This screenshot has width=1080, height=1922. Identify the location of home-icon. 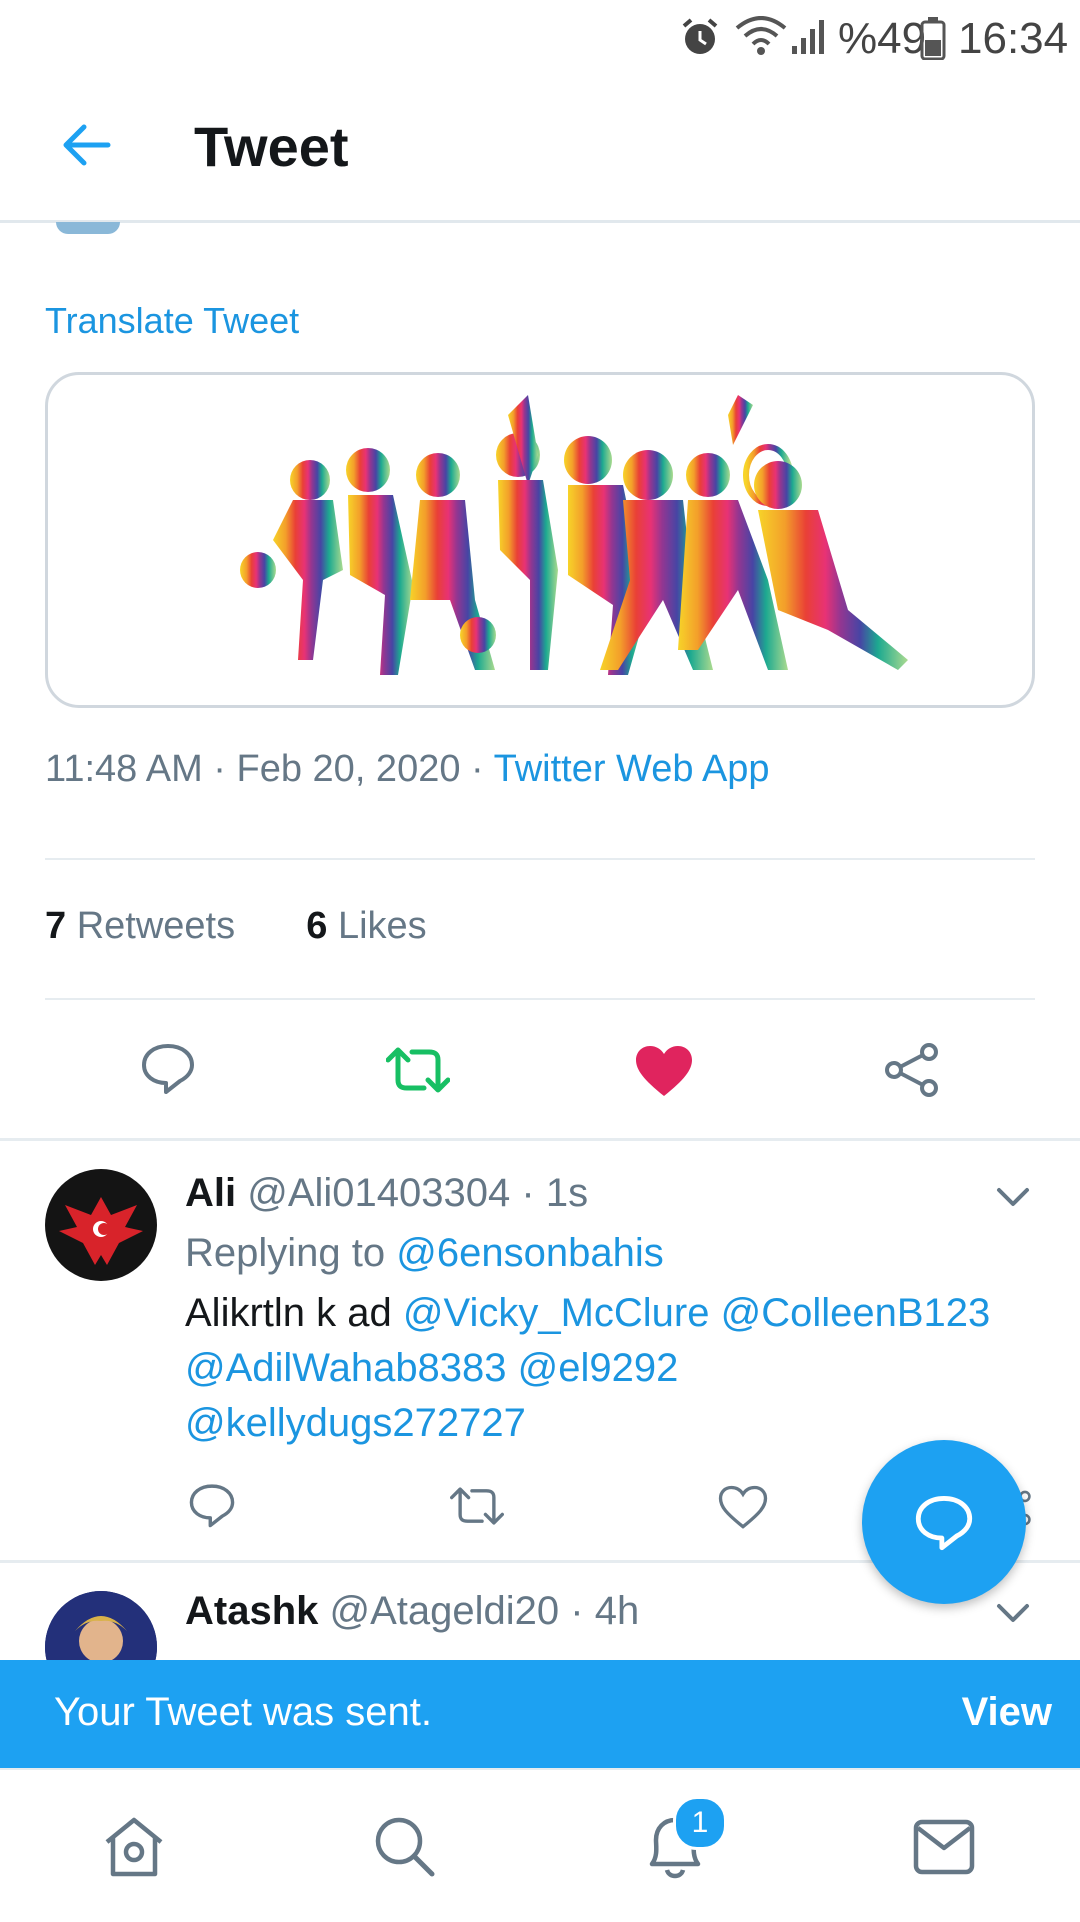
(134, 1847).